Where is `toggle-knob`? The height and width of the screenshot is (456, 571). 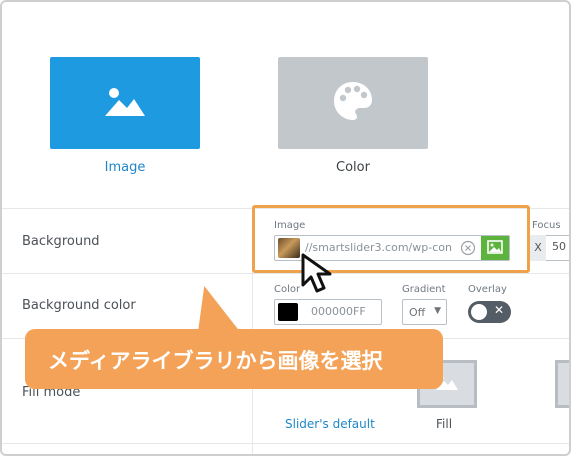
toggle-knob is located at coordinates (479, 312).